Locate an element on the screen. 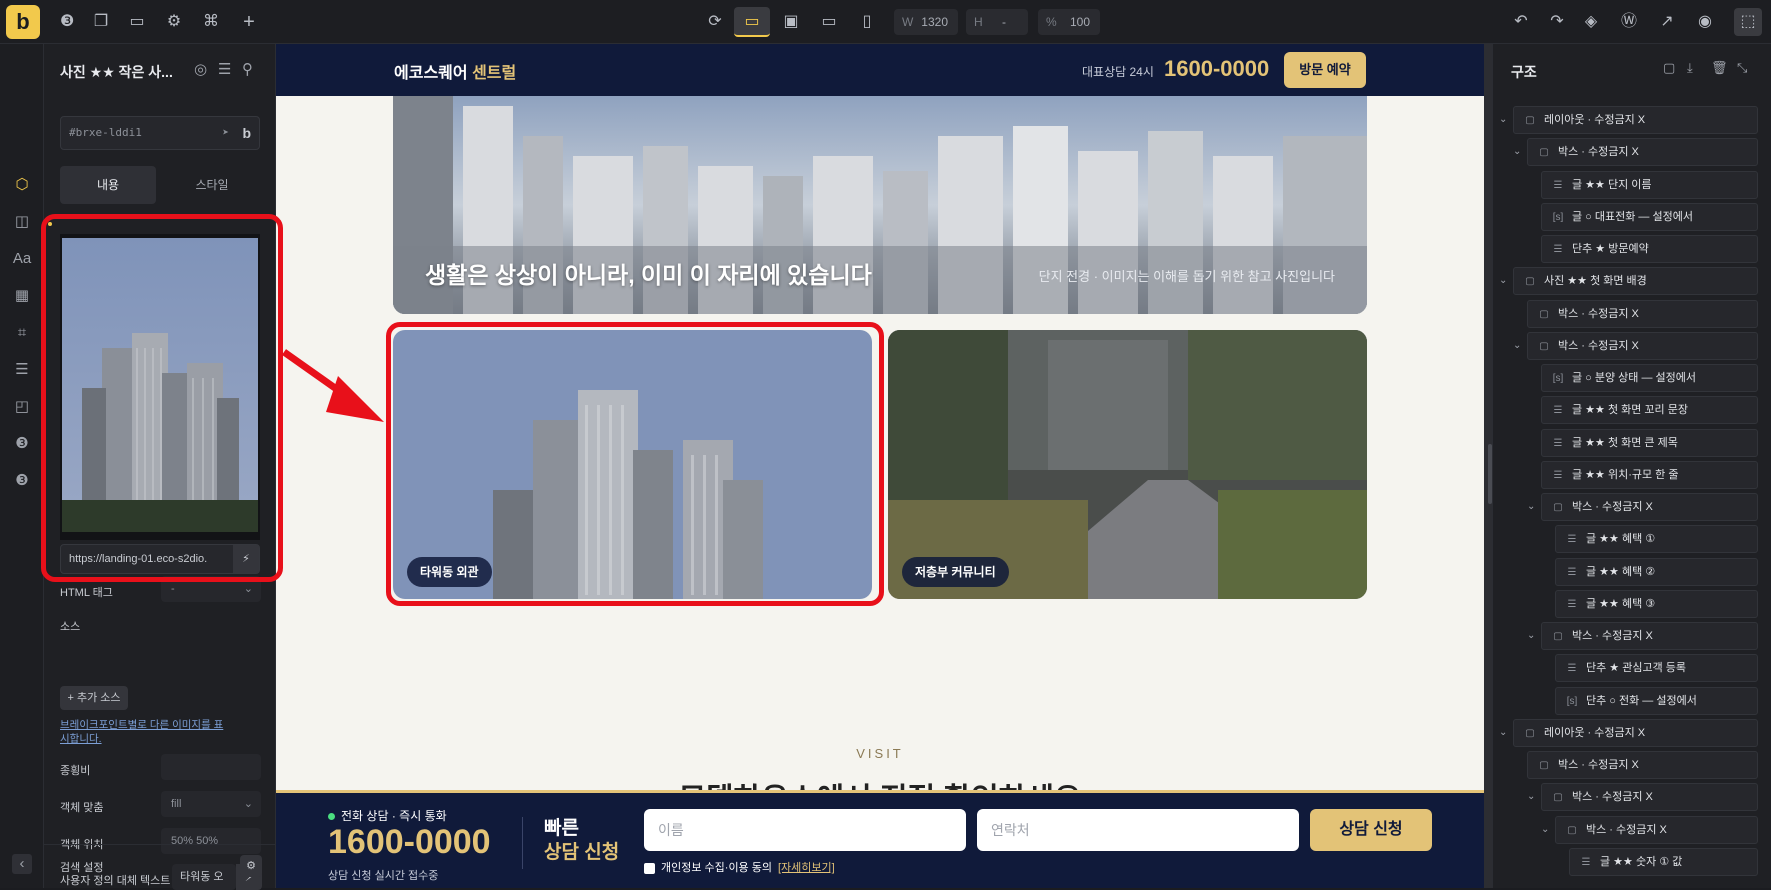 The height and width of the screenshot is (890, 1771). add-icon: + is located at coordinates (249, 22).